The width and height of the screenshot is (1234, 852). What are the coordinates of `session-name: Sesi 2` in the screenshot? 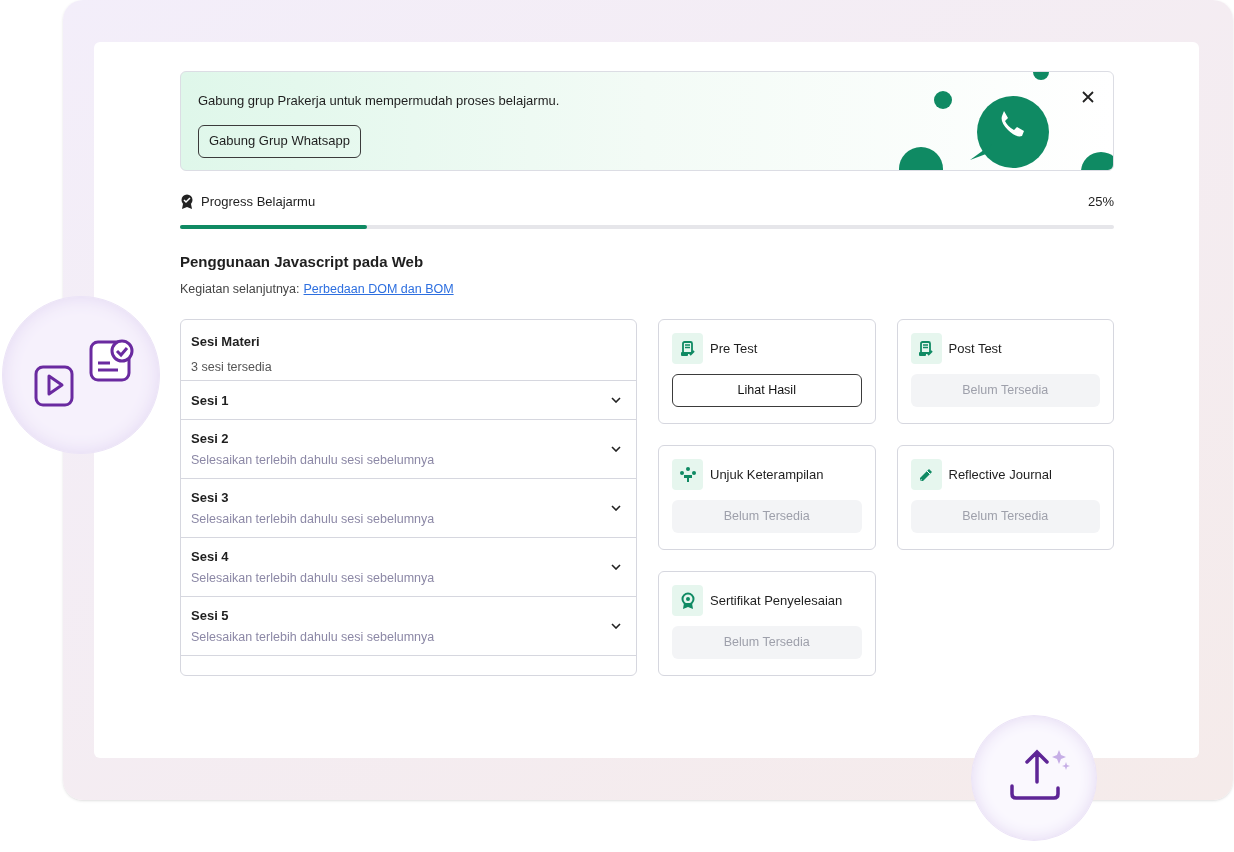 It's located at (210, 438).